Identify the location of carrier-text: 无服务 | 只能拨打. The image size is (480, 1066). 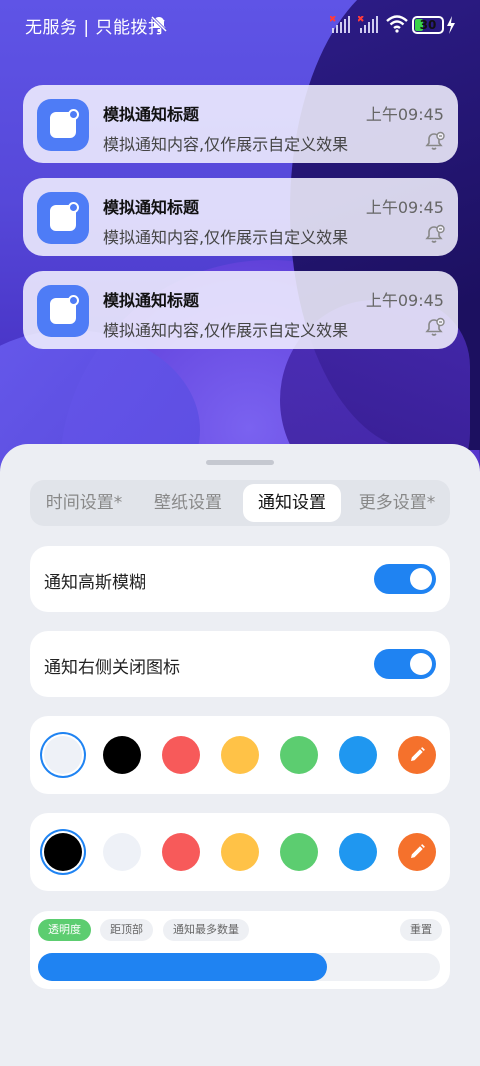
(95, 28).